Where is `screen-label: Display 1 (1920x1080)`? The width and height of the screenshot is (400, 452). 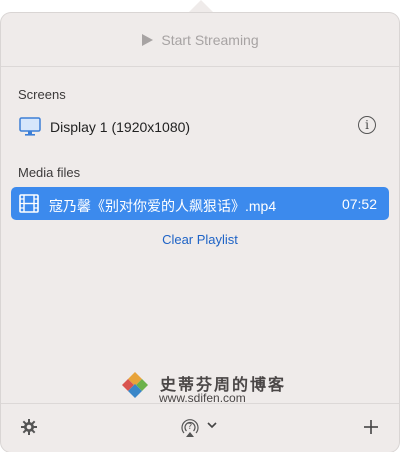 screen-label: Display 1 (1920x1080) is located at coordinates (120, 127).